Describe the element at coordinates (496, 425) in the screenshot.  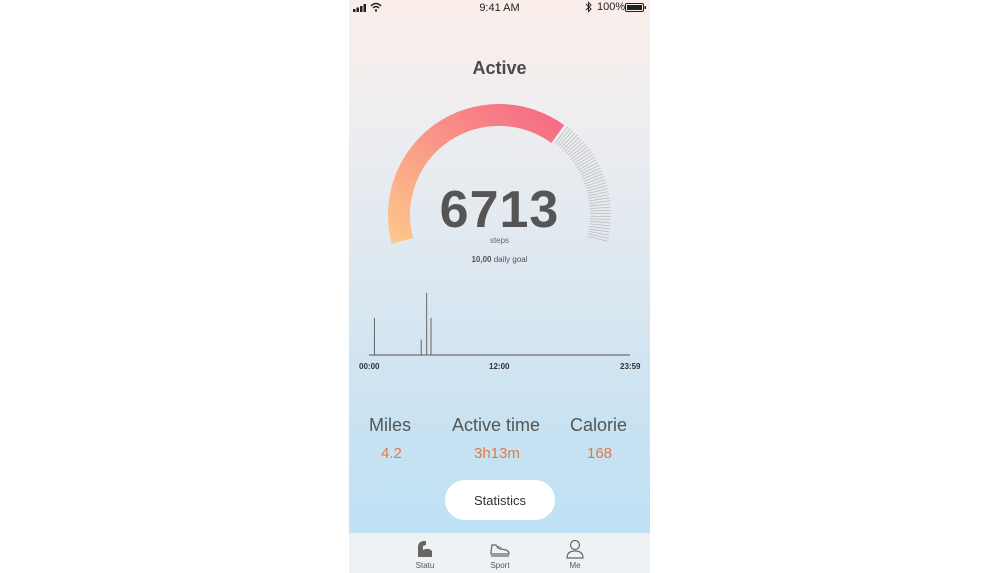
I see `active-time-label: Active time` at that location.